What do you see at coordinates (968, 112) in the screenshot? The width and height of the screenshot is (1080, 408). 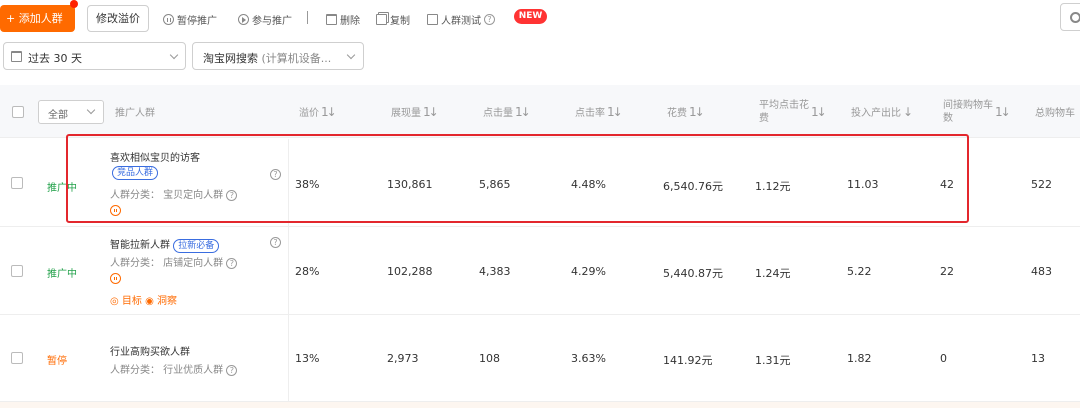 I see `header-indirect-cart-label: 间接购物车 数` at bounding box center [968, 112].